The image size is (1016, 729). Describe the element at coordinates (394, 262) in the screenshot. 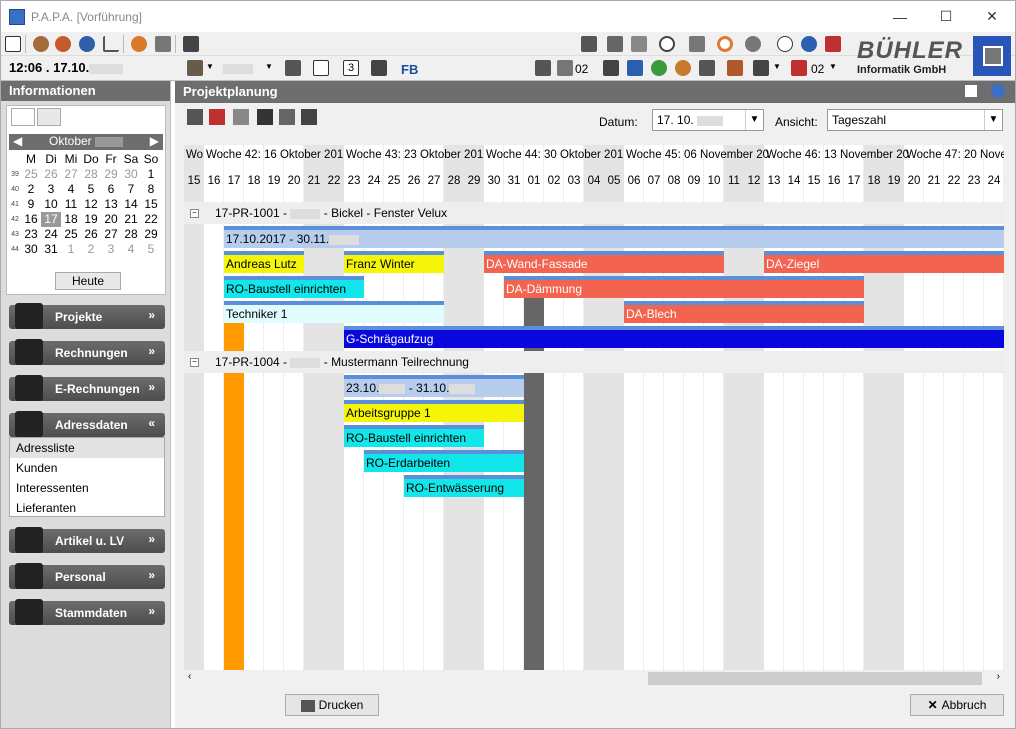

I see `task-bar-franz: Franz Winter` at that location.